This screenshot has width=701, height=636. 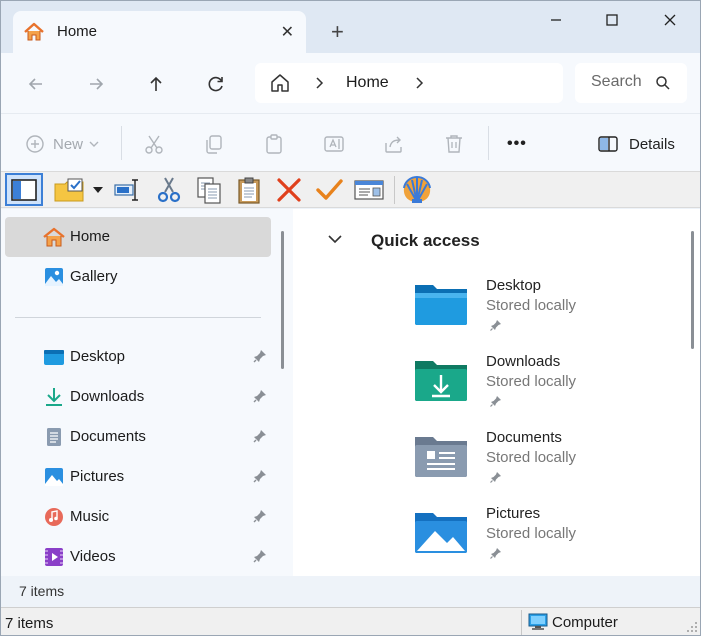 What do you see at coordinates (350, 189) in the screenshot?
I see `classic-toolbar` at bounding box center [350, 189].